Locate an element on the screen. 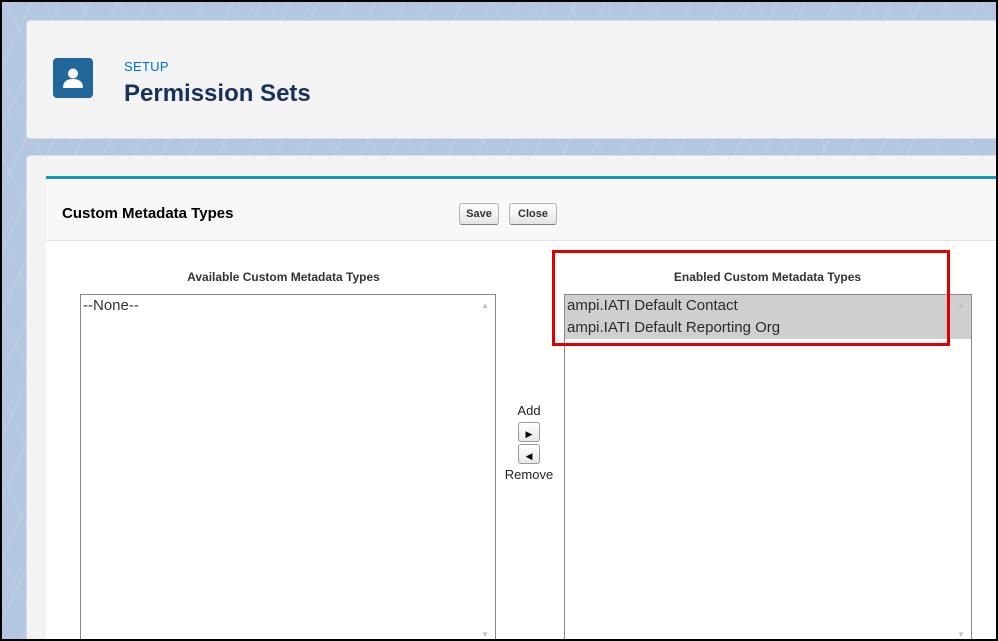 This screenshot has width=998, height=641. list-mover: Add ▶ ◀ Remove is located at coordinates (529, 443).